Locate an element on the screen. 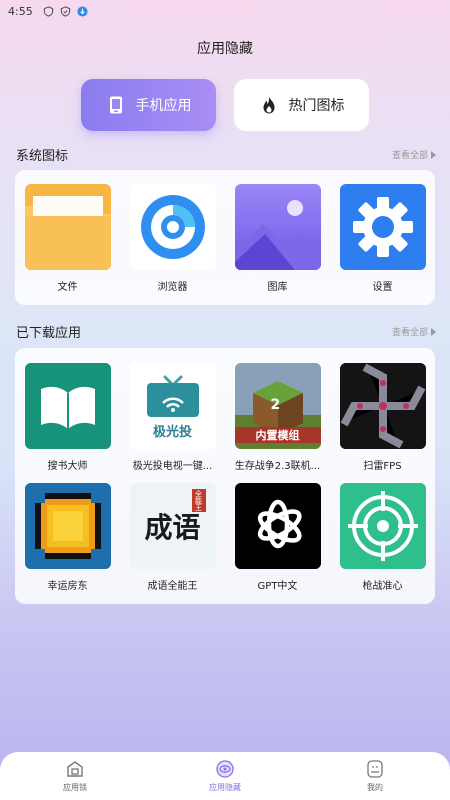 This screenshot has width=450, height=800. app-label: 文件 is located at coordinates (67, 287).